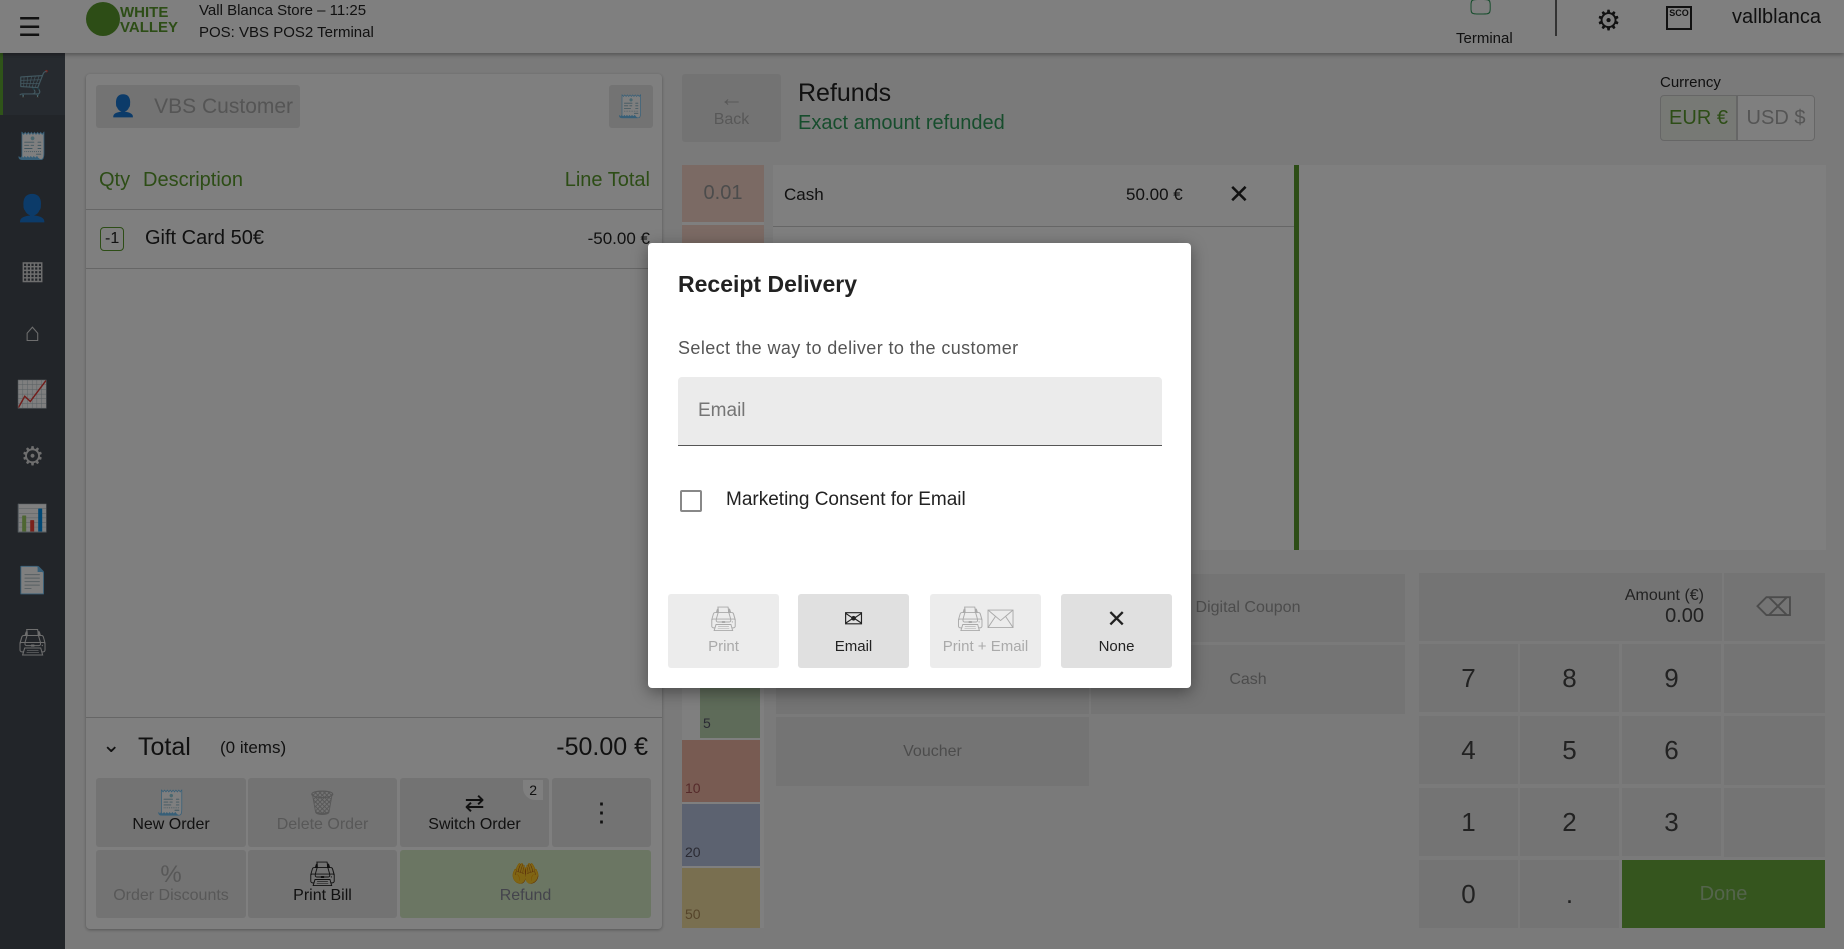 This screenshot has height=949, width=1844. Describe the element at coordinates (723, 619) in the screenshot. I see `printer-icon: 🖨` at that location.